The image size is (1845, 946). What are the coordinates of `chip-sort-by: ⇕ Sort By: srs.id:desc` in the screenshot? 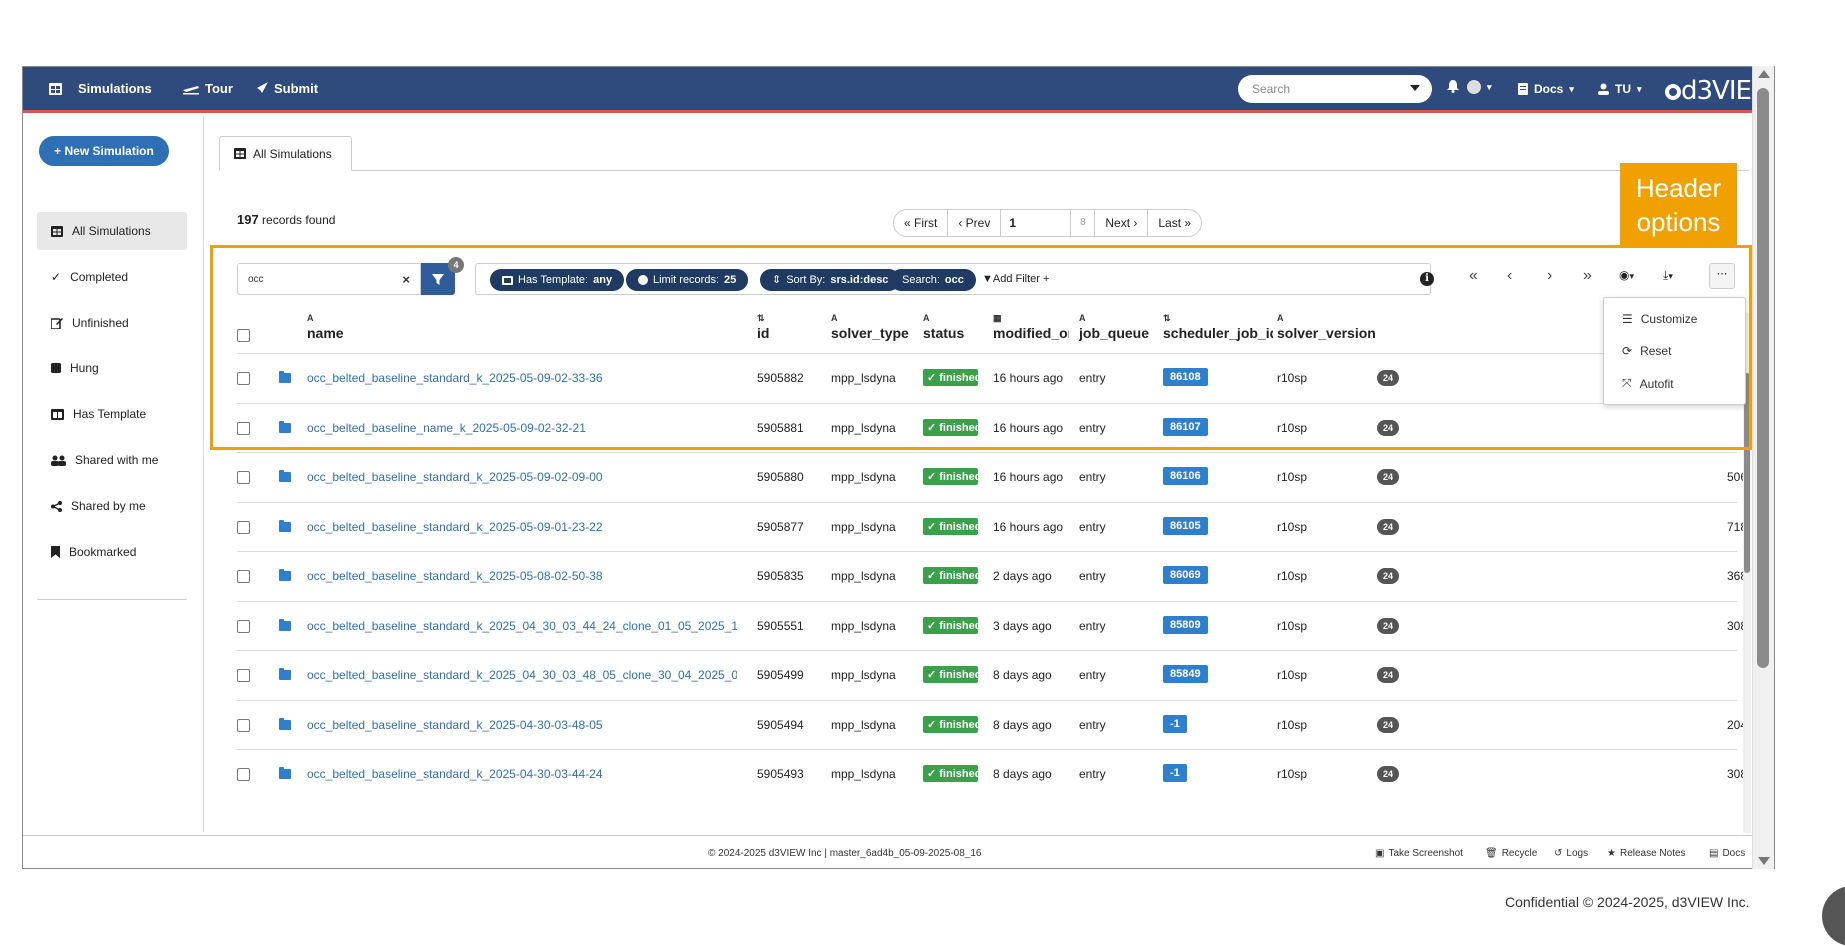 It's located at (830, 280).